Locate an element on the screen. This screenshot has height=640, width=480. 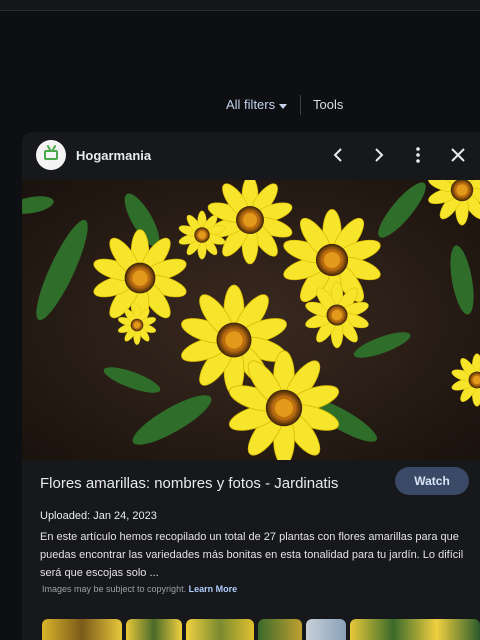
upload-date: Uploaded: Jan 24, 2023 is located at coordinates (98, 516).